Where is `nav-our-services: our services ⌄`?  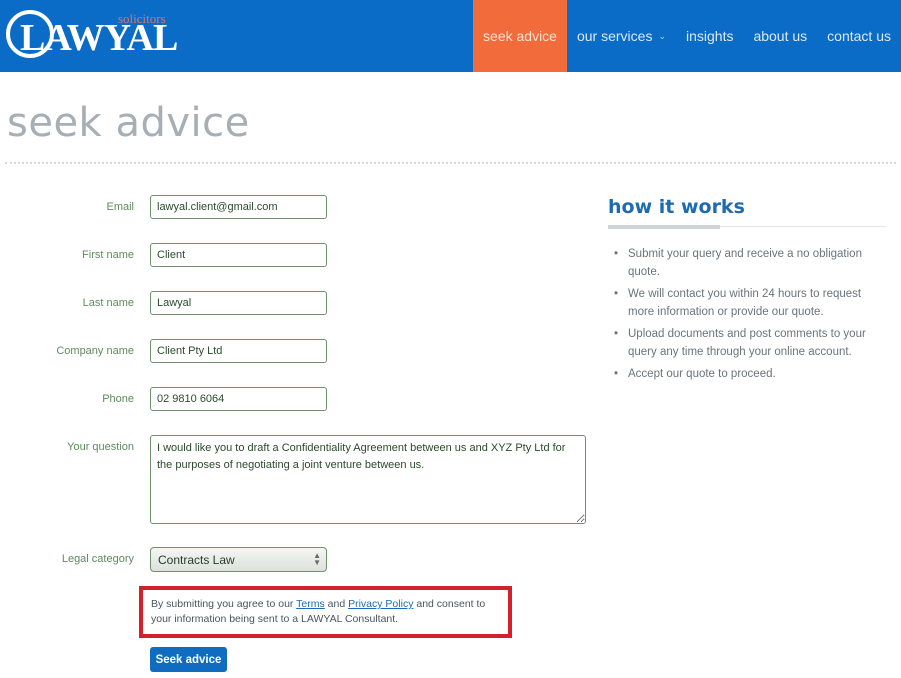 nav-our-services: our services ⌄ is located at coordinates (621, 36).